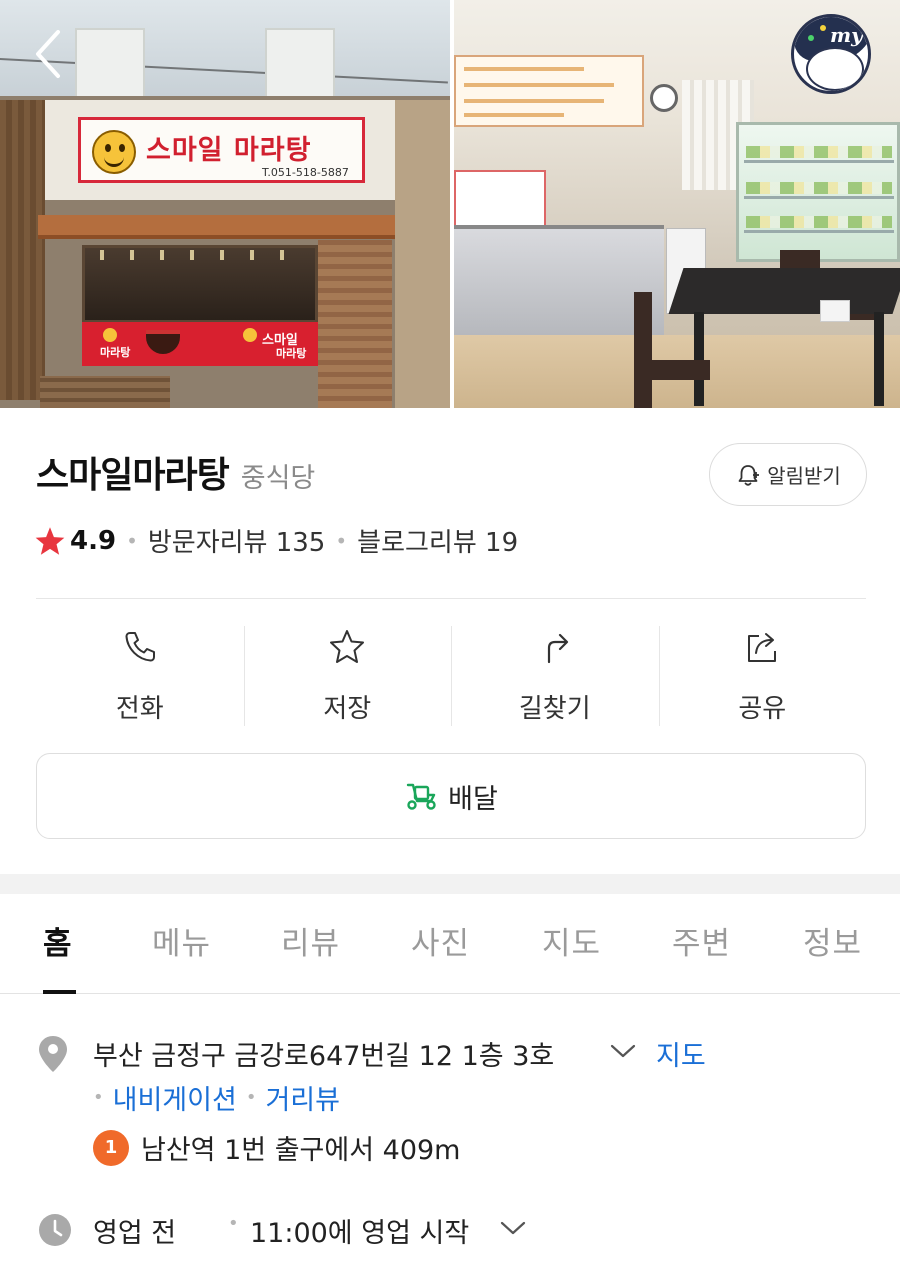  Describe the element at coordinates (440, 940) in the screenshot. I see `tab-photos: 사진` at that location.